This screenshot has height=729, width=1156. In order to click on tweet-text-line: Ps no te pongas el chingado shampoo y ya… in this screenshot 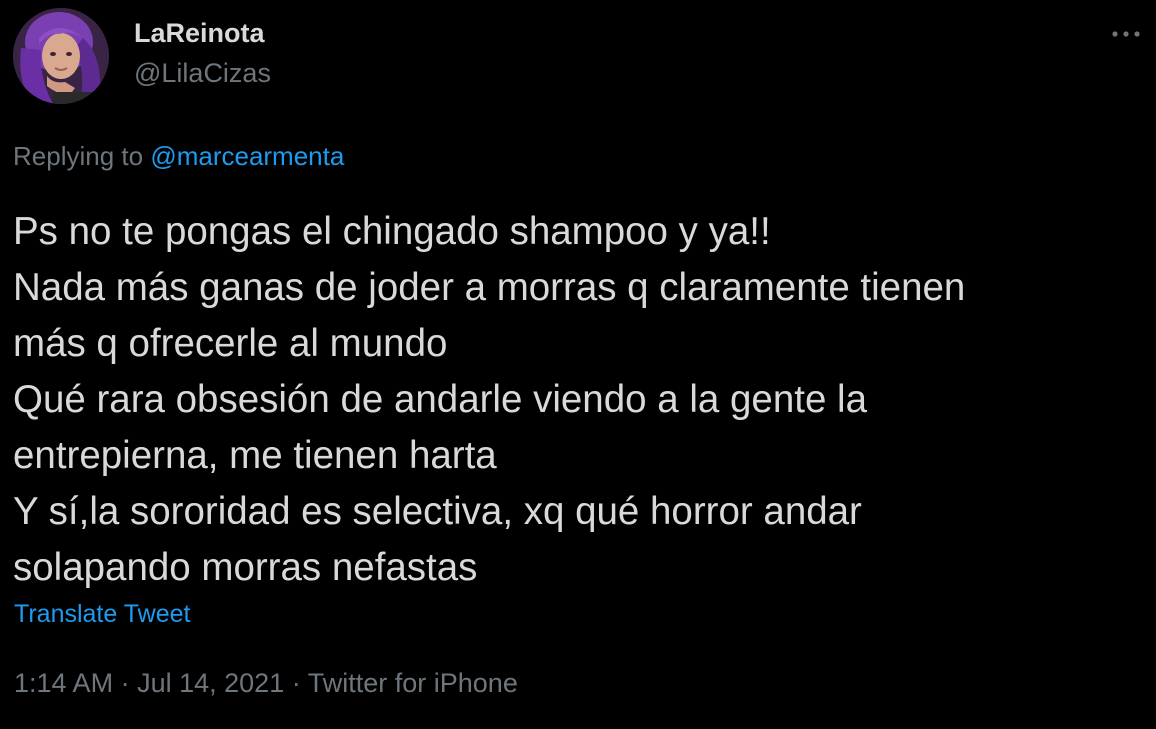, I will do `click(392, 231)`.